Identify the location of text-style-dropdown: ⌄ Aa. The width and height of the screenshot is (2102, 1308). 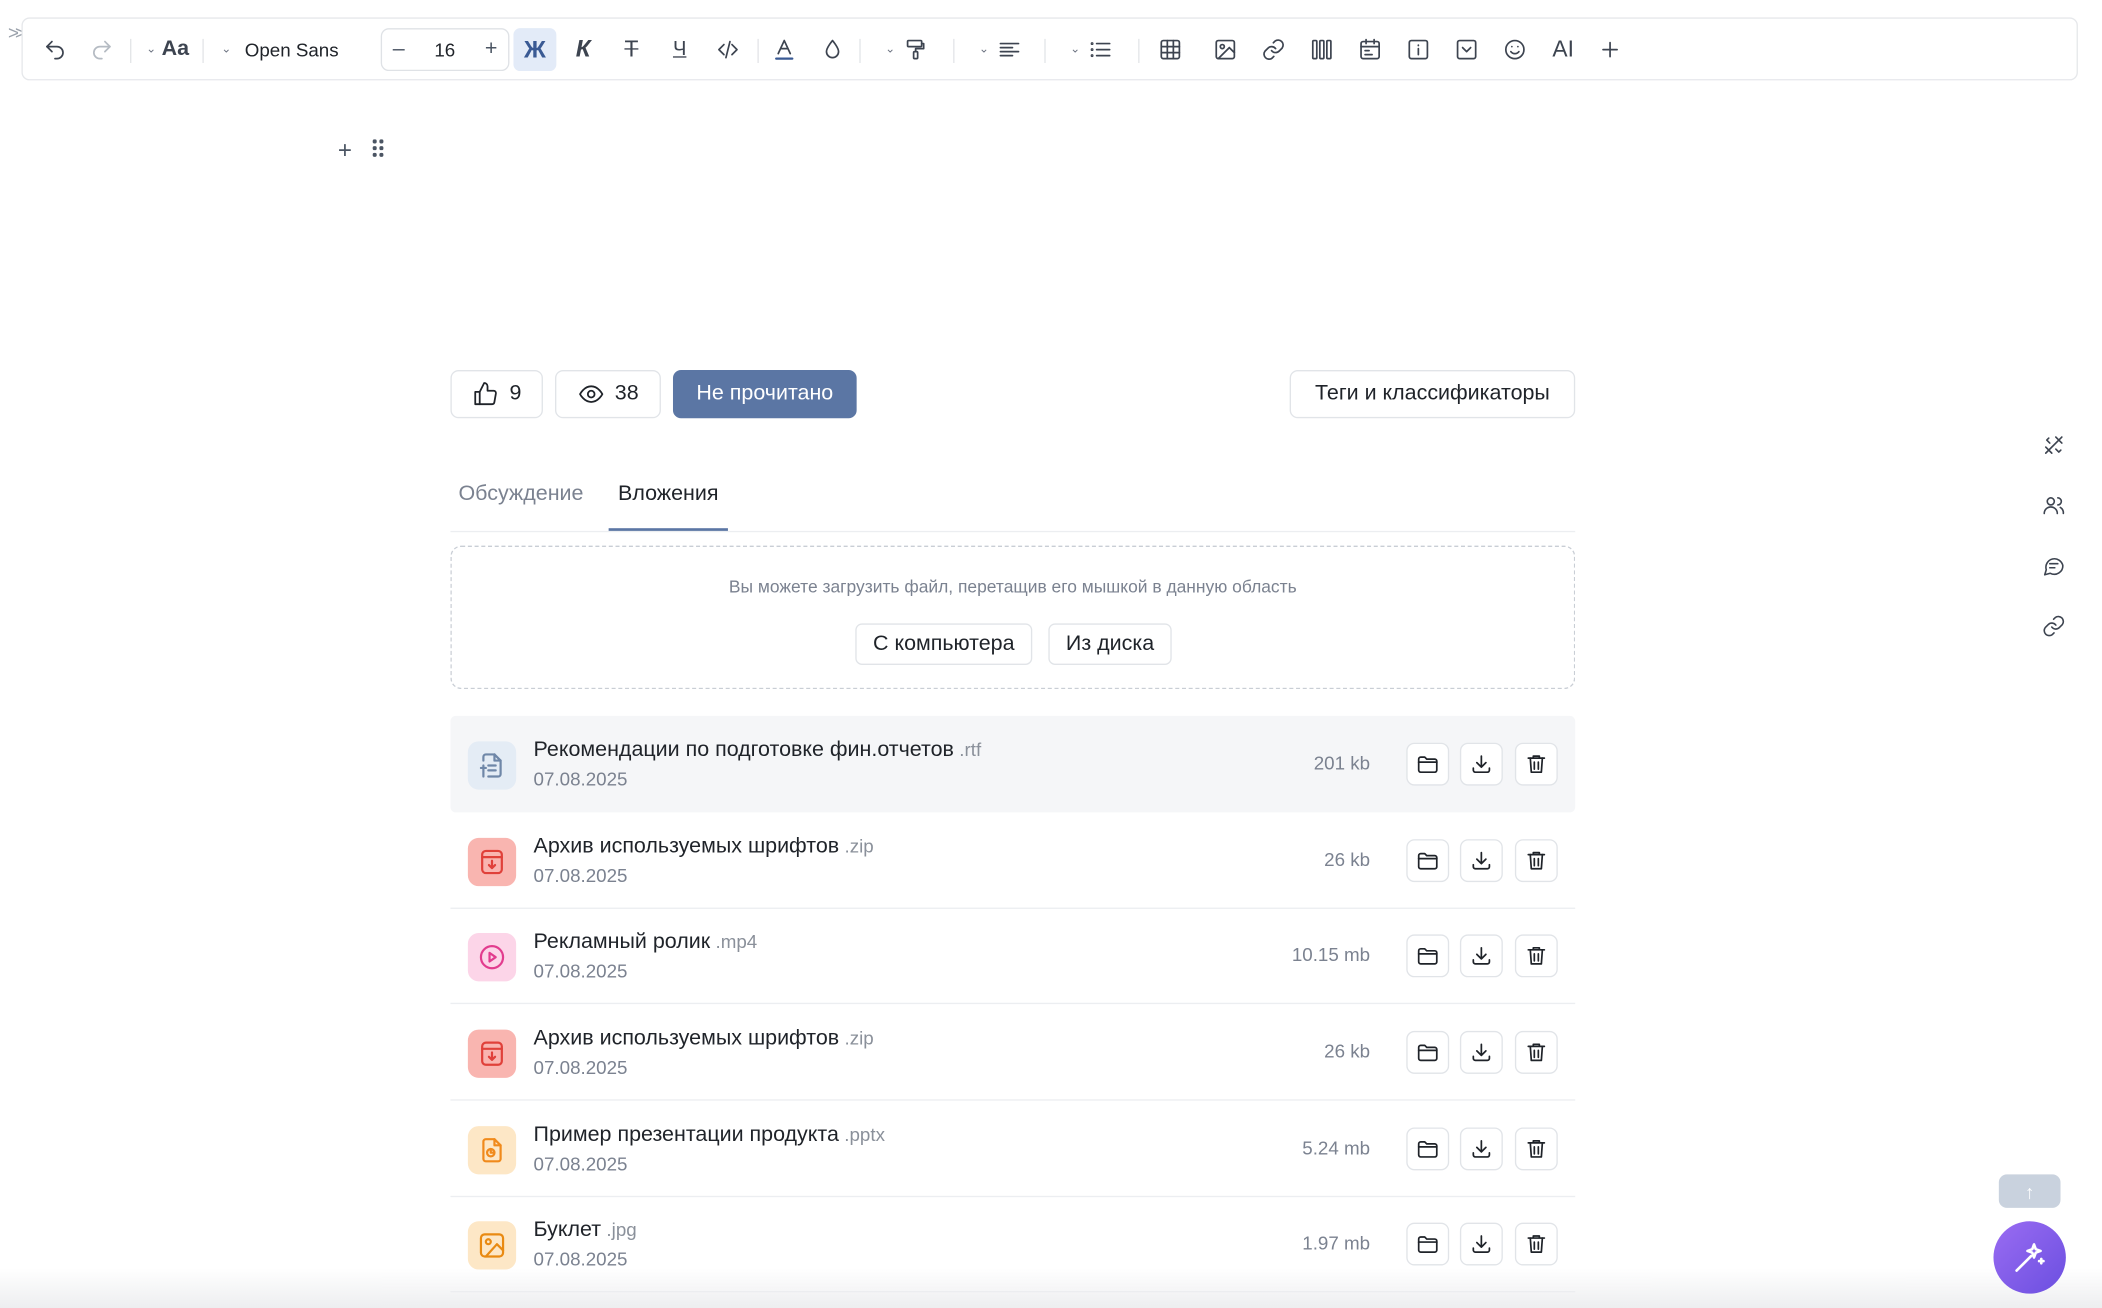
(168, 49).